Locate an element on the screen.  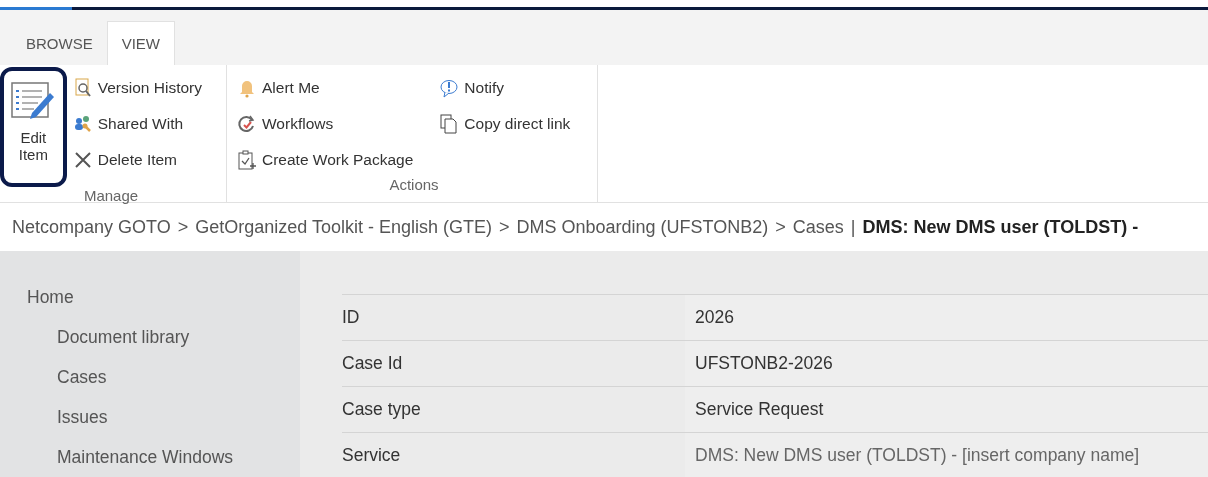
page-title: DMS: New DMS user (TOLDST) - is located at coordinates (1000, 227).